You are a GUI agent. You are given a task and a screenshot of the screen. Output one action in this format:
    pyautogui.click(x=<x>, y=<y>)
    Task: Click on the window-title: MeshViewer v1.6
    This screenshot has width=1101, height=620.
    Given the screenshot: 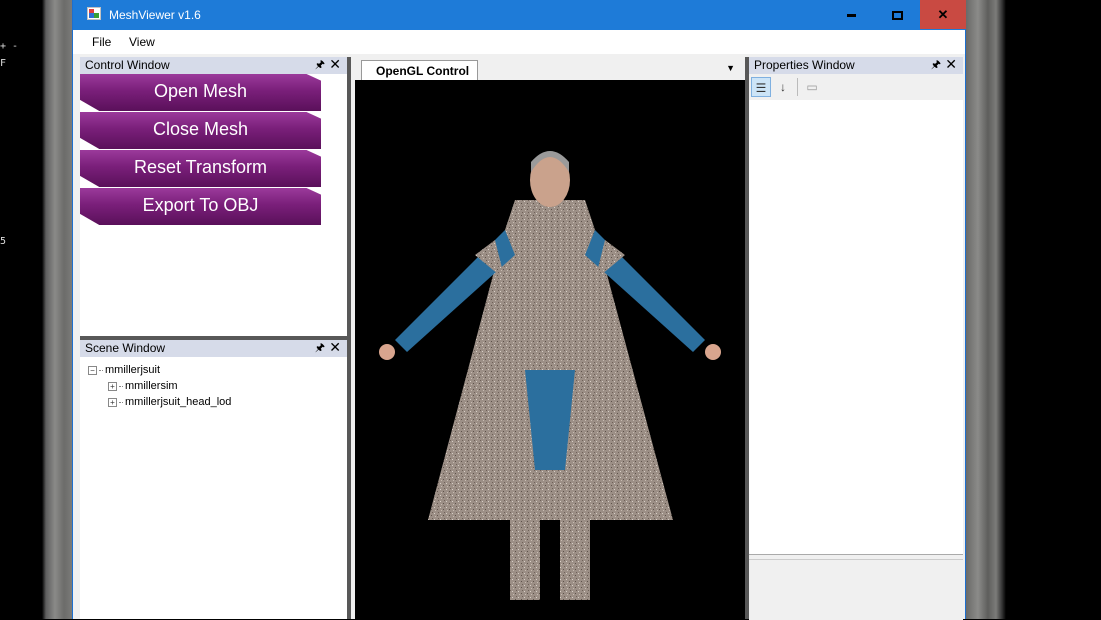 What is the action you would take?
    pyautogui.click(x=155, y=15)
    